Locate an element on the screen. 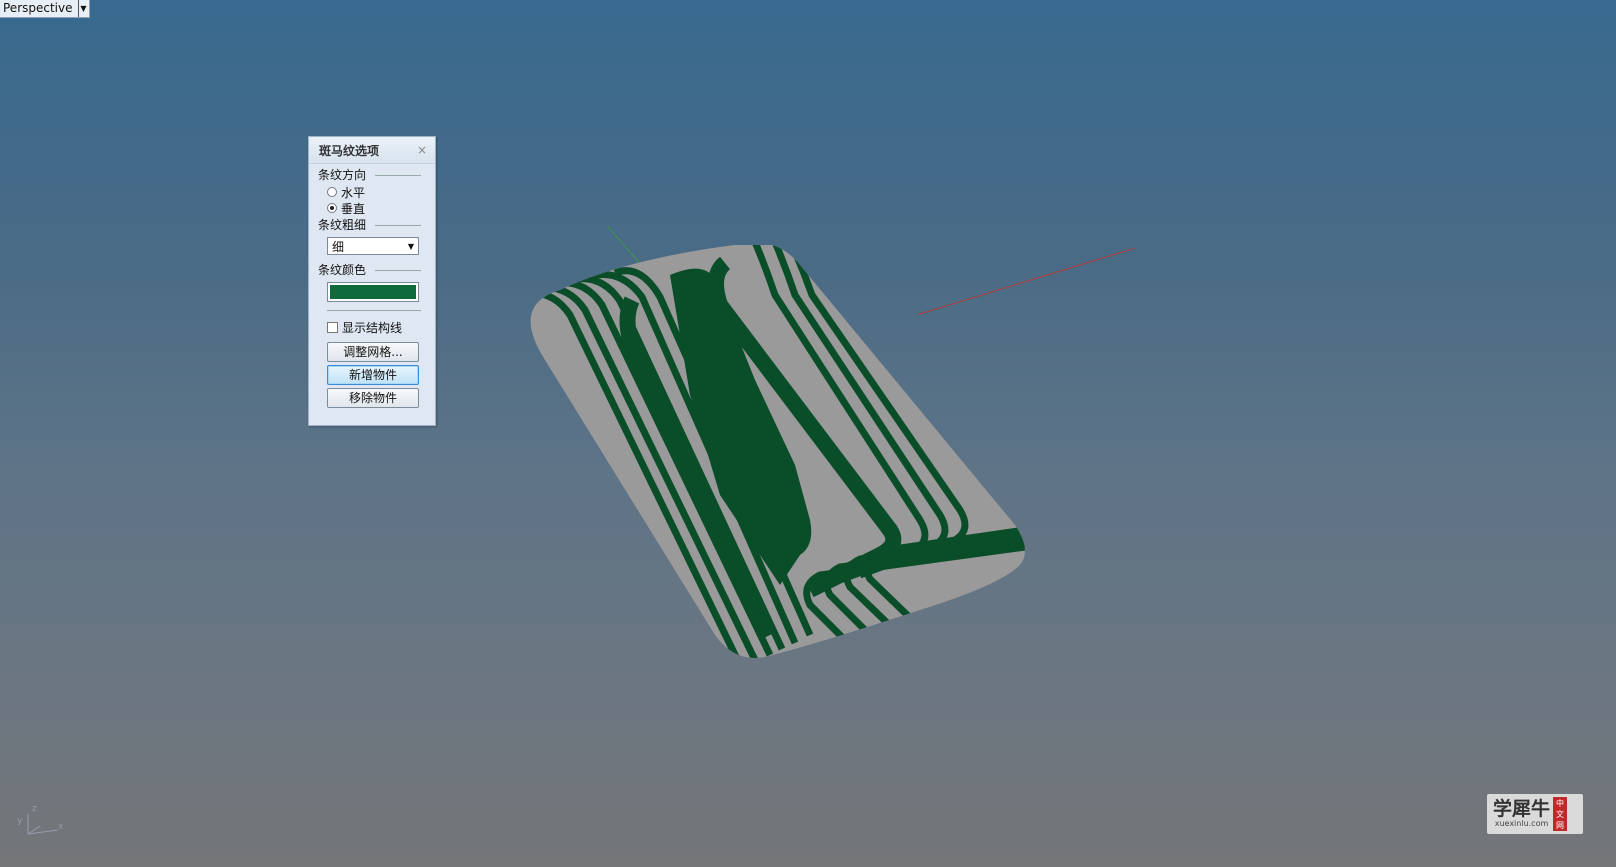 The width and height of the screenshot is (1616, 867). show-structure-label: 显示结构线 is located at coordinates (372, 327).